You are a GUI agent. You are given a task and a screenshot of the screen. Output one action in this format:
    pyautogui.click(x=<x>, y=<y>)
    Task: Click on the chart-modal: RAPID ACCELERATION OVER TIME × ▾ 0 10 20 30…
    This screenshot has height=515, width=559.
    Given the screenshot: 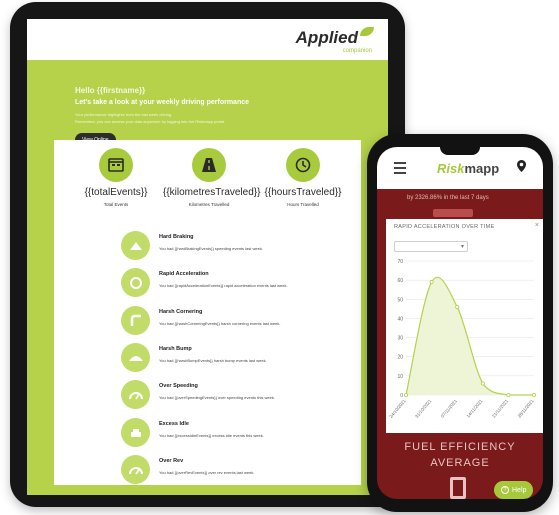 What is the action you would take?
    pyautogui.click(x=464, y=326)
    